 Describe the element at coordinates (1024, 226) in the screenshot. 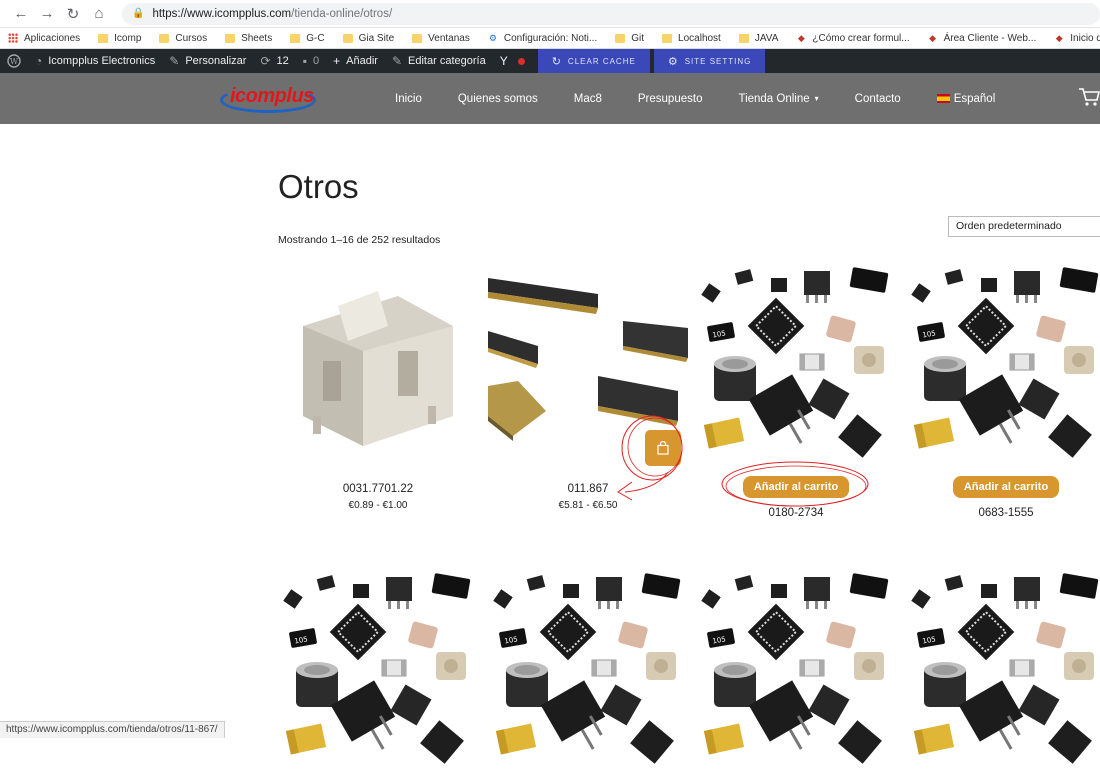

I see `orderby-select: Orden predeterminado` at that location.